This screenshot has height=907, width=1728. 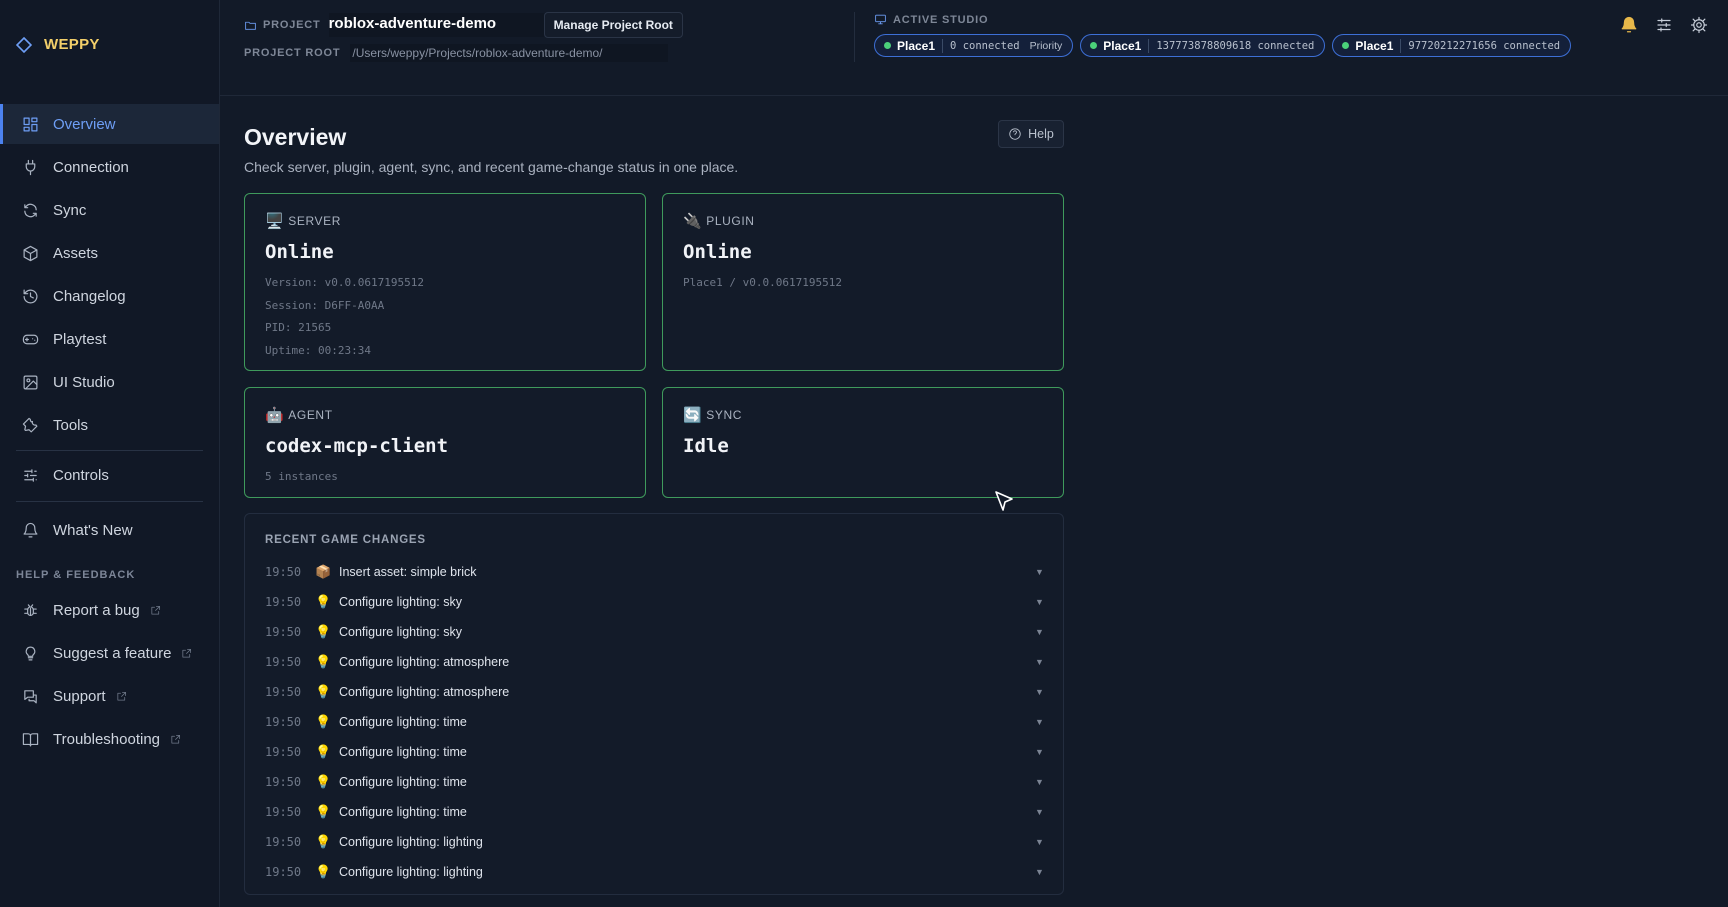 What do you see at coordinates (109, 296) in the screenshot?
I see `sidebar-item-changelog: Changelog` at bounding box center [109, 296].